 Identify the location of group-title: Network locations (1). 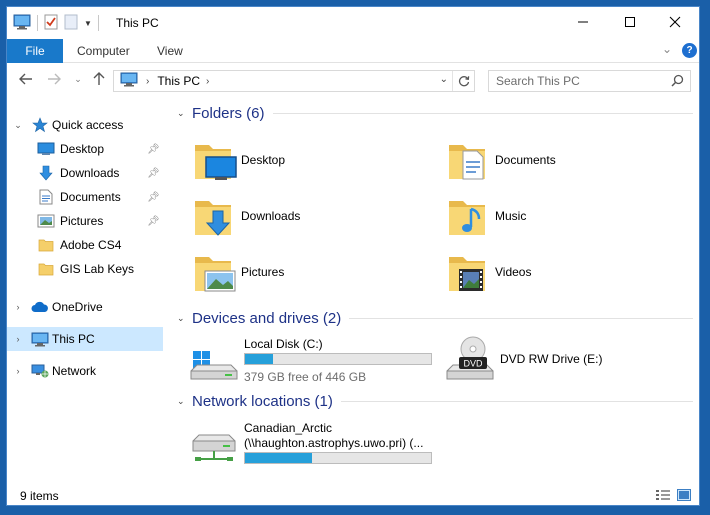
(262, 401).